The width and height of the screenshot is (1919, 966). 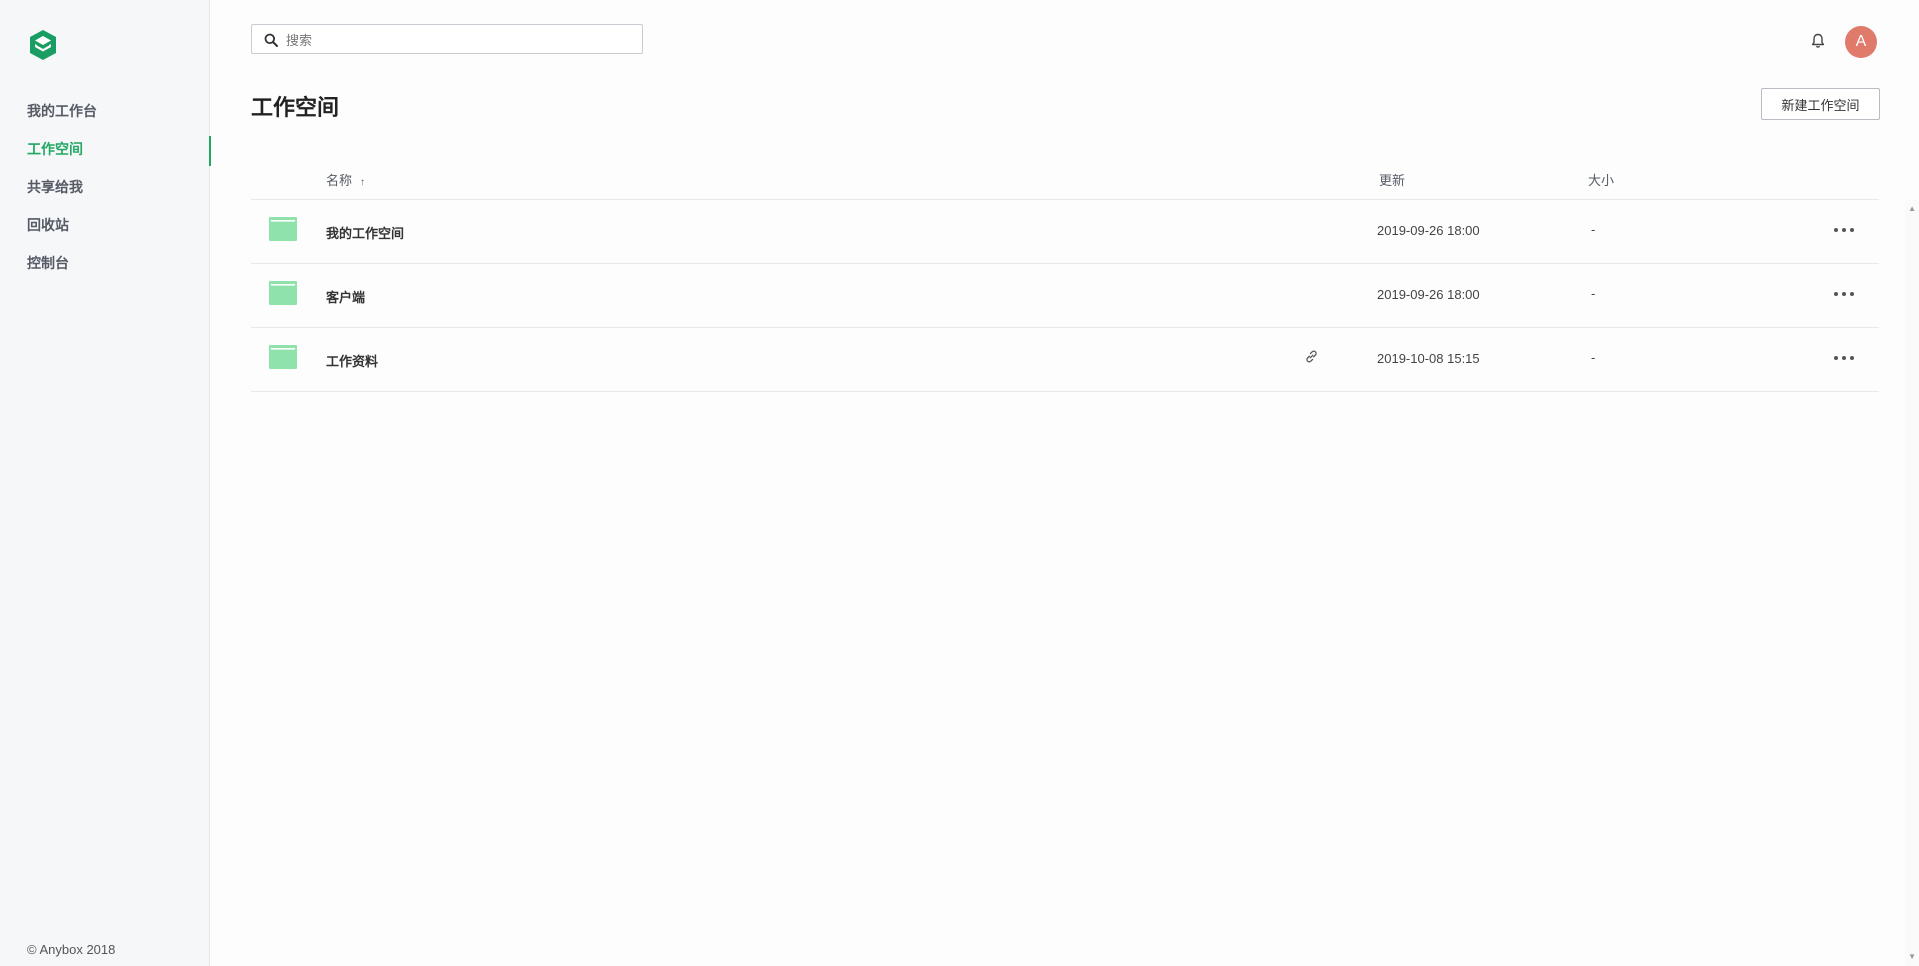 What do you see at coordinates (105, 225) in the screenshot?
I see `sidebar-item-recycle-bin: 回收站` at bounding box center [105, 225].